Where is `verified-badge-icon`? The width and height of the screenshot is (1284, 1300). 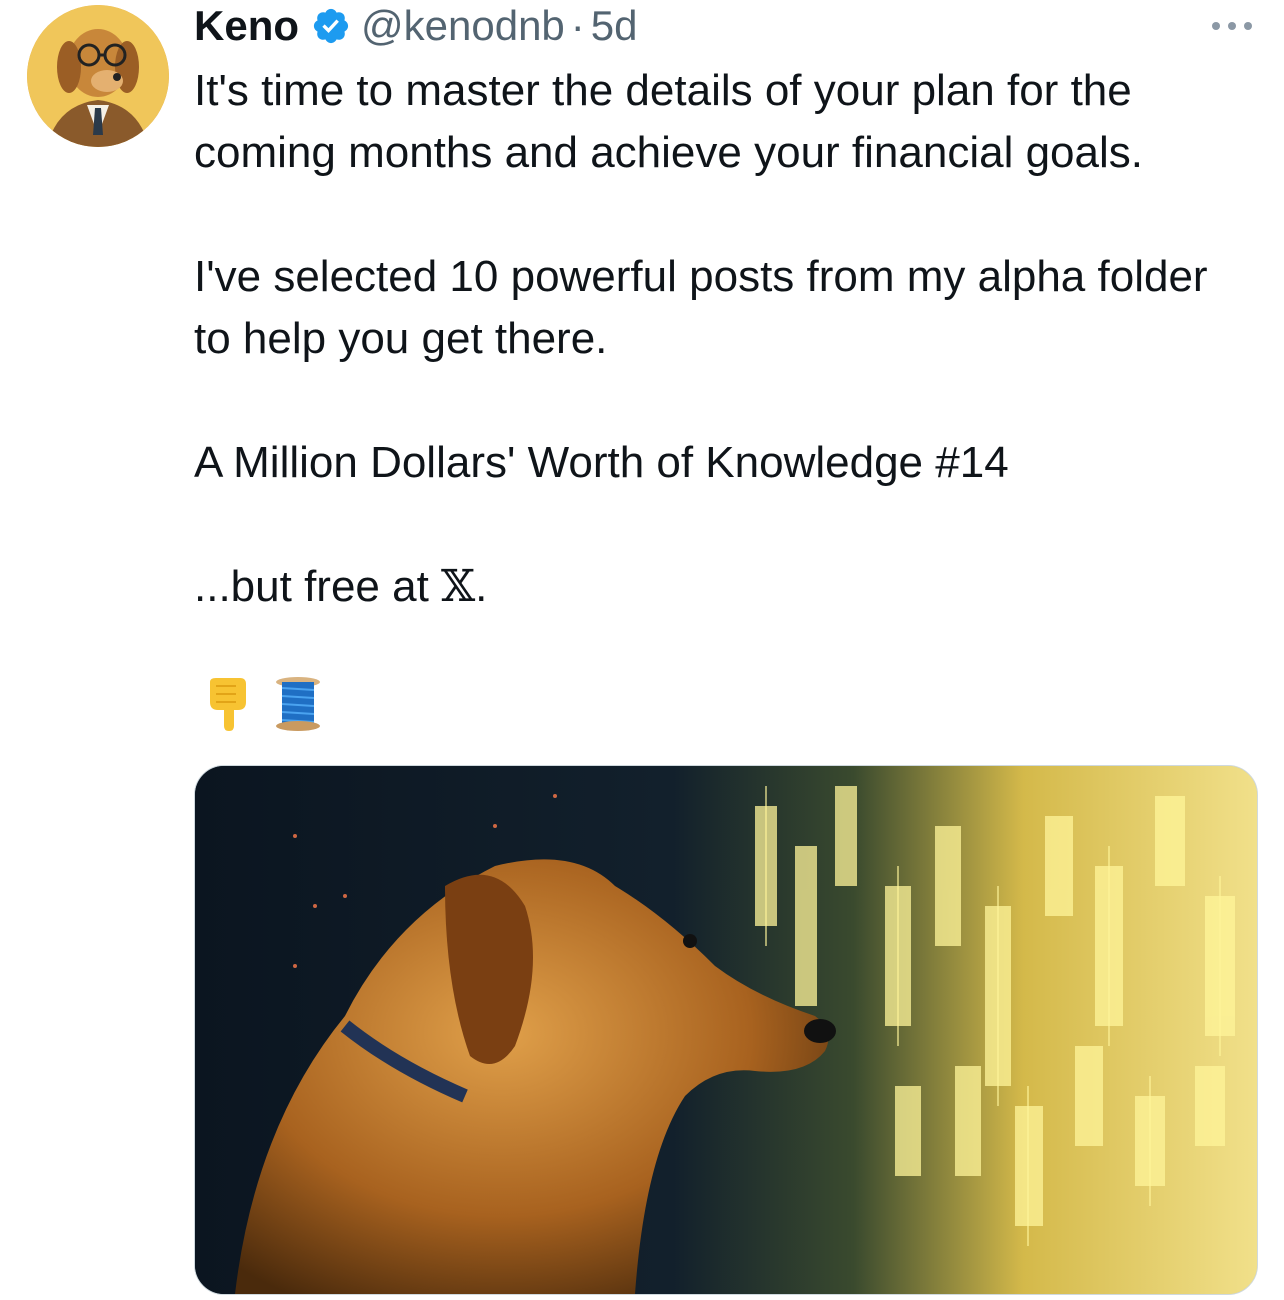 verified-badge-icon is located at coordinates (331, 26).